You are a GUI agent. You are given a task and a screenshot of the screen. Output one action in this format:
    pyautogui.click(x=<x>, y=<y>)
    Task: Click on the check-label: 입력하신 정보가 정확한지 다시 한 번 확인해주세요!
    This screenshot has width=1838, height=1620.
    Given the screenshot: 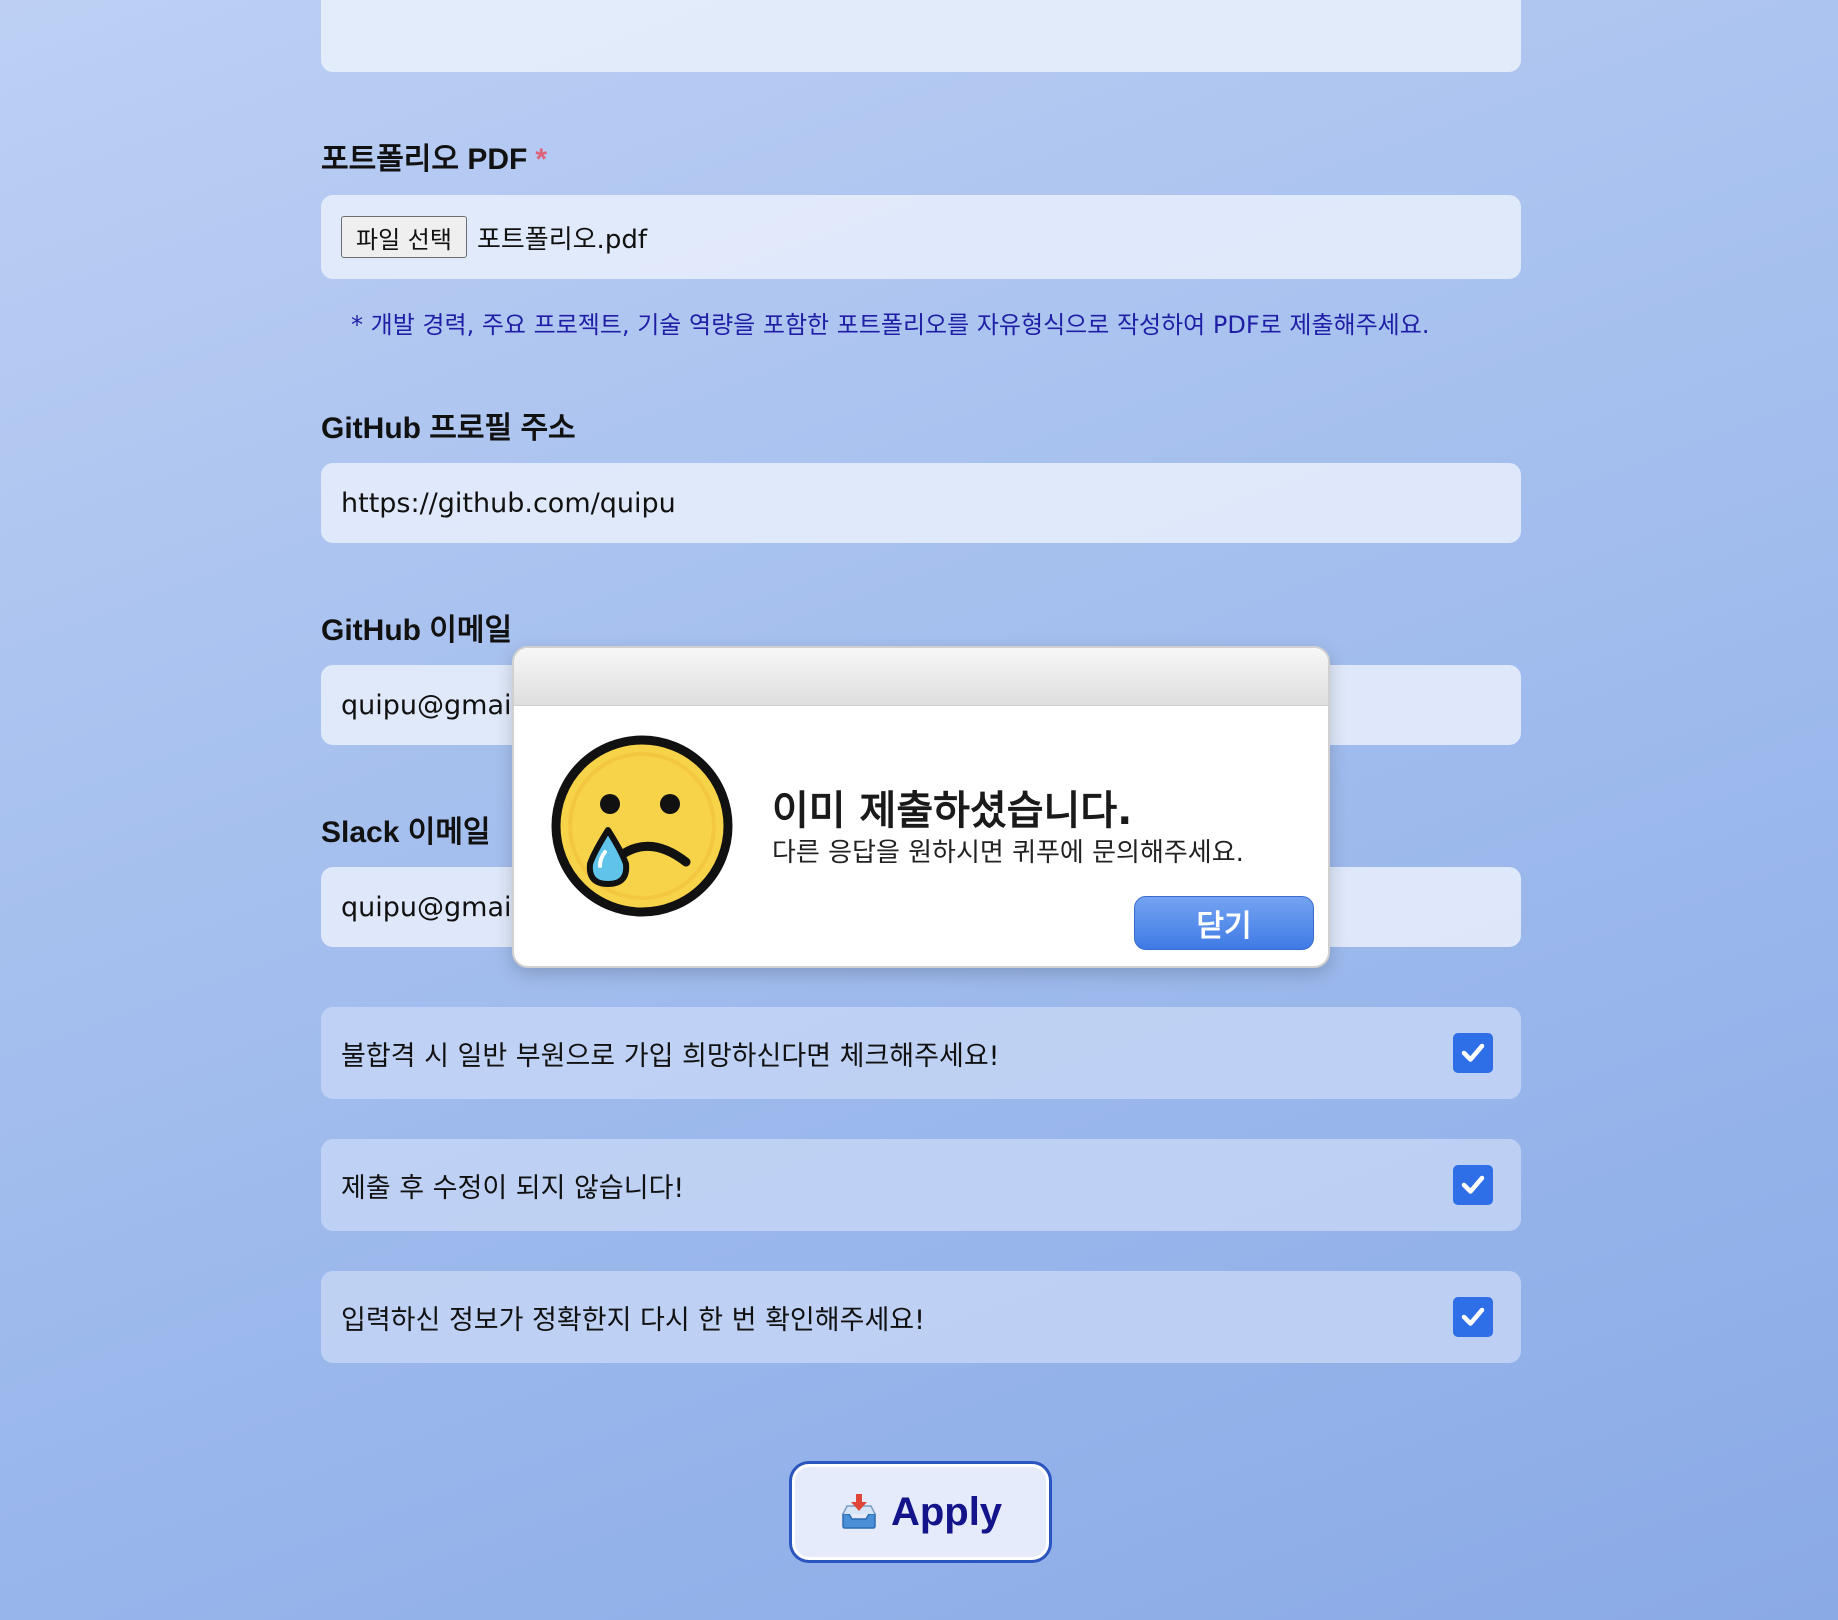 What is the action you would take?
    pyautogui.click(x=633, y=1320)
    